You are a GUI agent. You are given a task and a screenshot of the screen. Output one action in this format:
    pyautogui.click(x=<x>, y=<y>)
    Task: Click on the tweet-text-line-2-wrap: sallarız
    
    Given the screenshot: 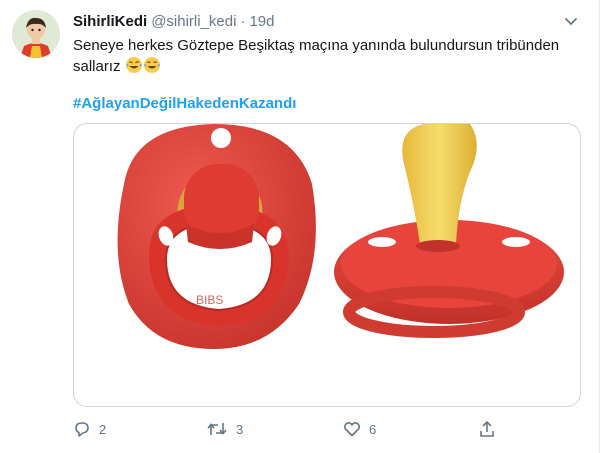 What is the action you would take?
    pyautogui.click(x=323, y=68)
    